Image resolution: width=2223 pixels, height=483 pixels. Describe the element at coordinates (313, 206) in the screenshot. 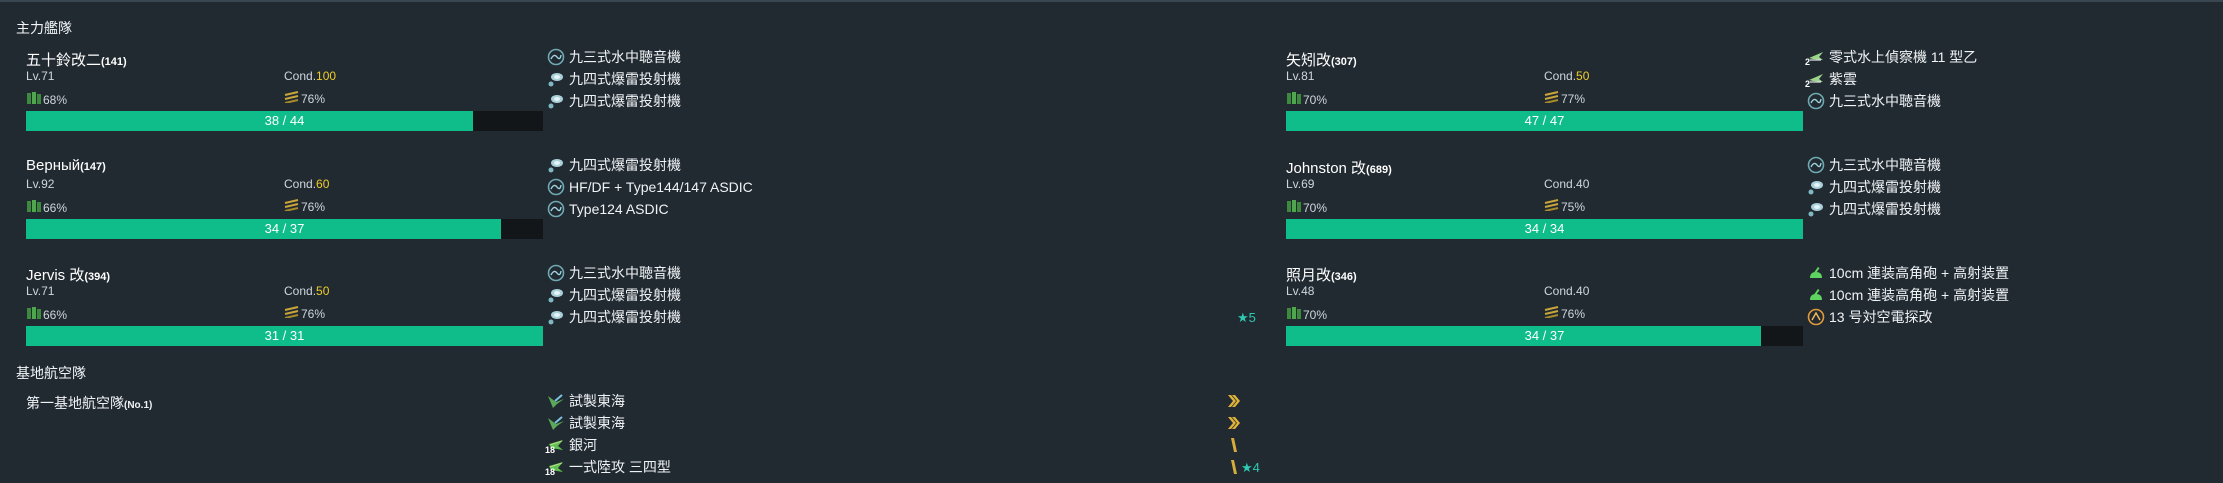

I see `ammo-value: 76%` at that location.